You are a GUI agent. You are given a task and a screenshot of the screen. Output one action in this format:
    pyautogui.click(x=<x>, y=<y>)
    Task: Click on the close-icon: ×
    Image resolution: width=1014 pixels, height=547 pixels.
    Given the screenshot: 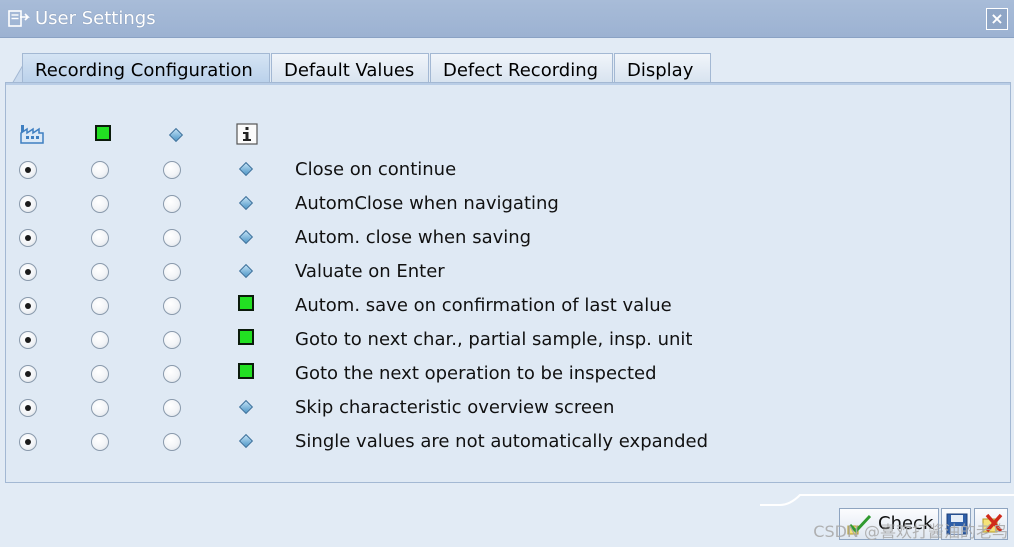 What is the action you would take?
    pyautogui.click(x=997, y=18)
    